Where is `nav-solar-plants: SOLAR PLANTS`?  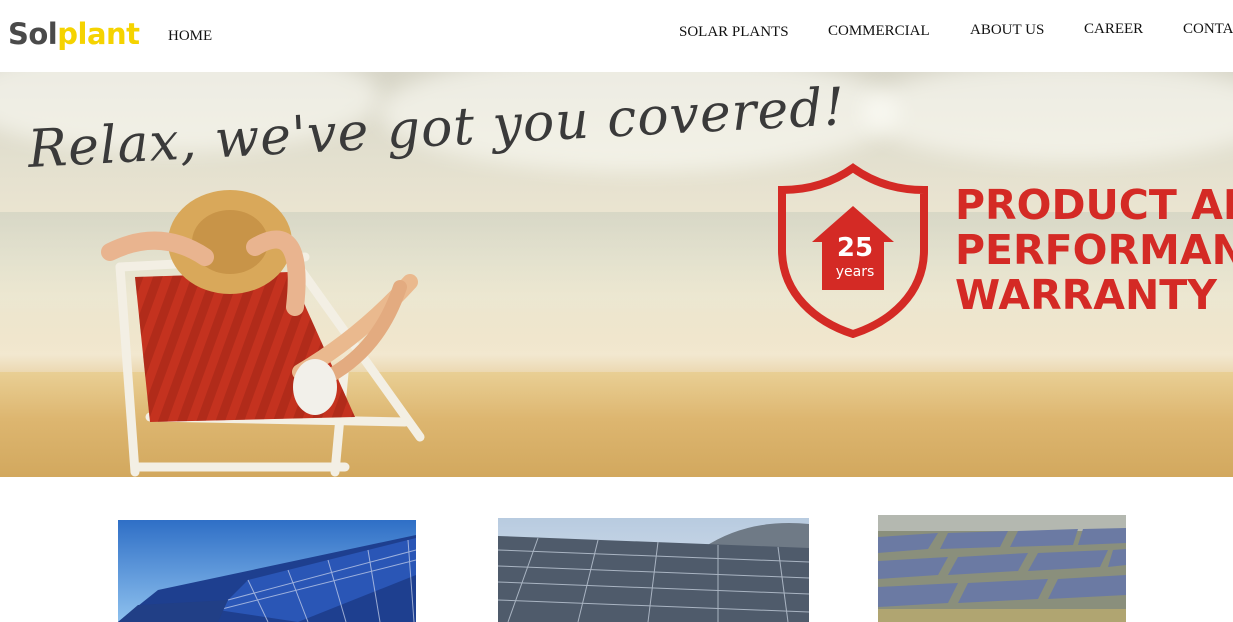
nav-solar-plants: SOLAR PLANTS is located at coordinates (734, 32).